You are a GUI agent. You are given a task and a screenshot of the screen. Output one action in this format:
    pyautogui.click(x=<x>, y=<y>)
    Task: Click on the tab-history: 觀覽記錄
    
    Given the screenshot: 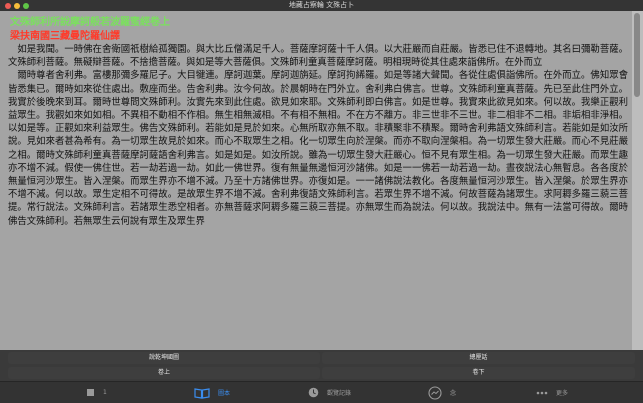 What is the action you would take?
    pyautogui.click(x=329, y=392)
    